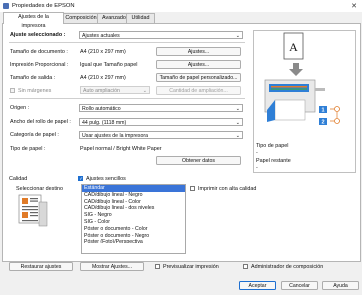  What do you see at coordinates (101, 91) in the screenshot?
I see `borderless-value: Auto ampliación` at bounding box center [101, 91].